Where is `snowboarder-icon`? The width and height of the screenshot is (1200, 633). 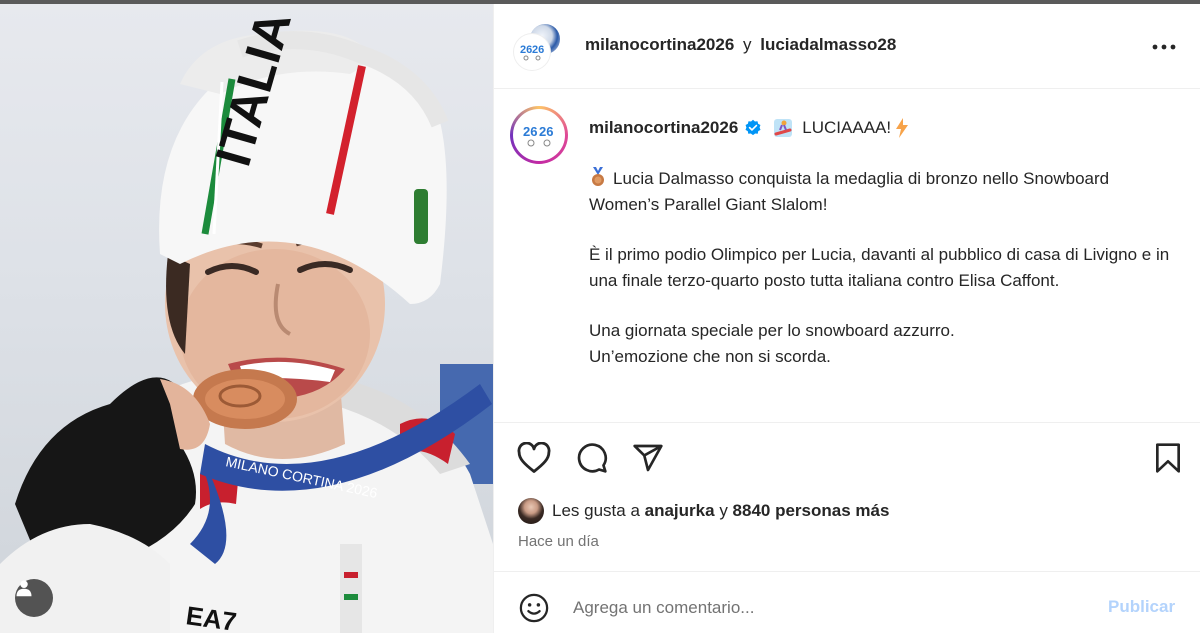
snowboarder-icon is located at coordinates (783, 128).